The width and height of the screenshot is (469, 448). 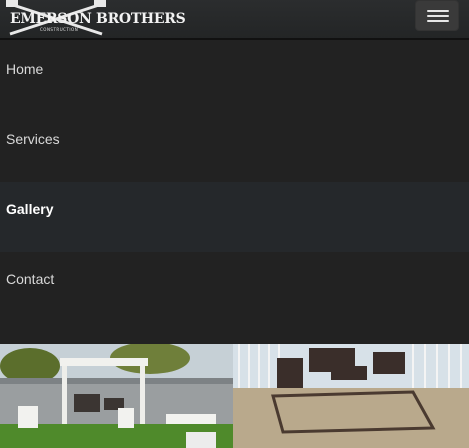 I want to click on deck-patio-furniture-photo, so click(x=351, y=396).